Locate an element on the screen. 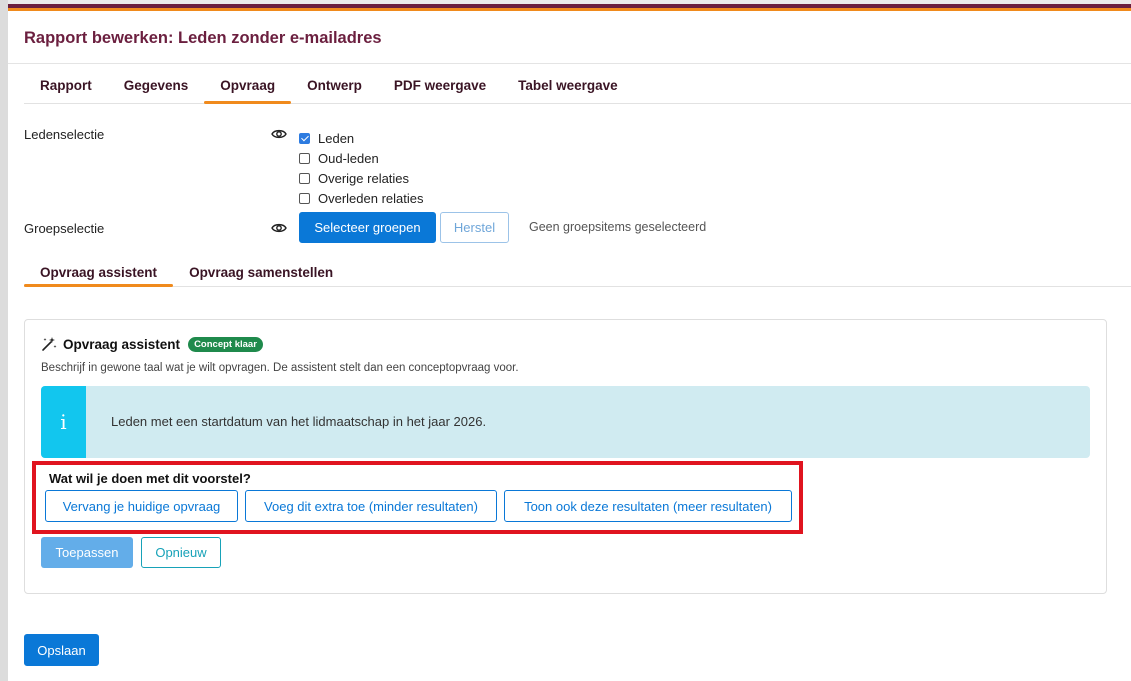 This screenshot has height=681, width=1131. assistant-title: Opvraag assistent is located at coordinates (122, 344).